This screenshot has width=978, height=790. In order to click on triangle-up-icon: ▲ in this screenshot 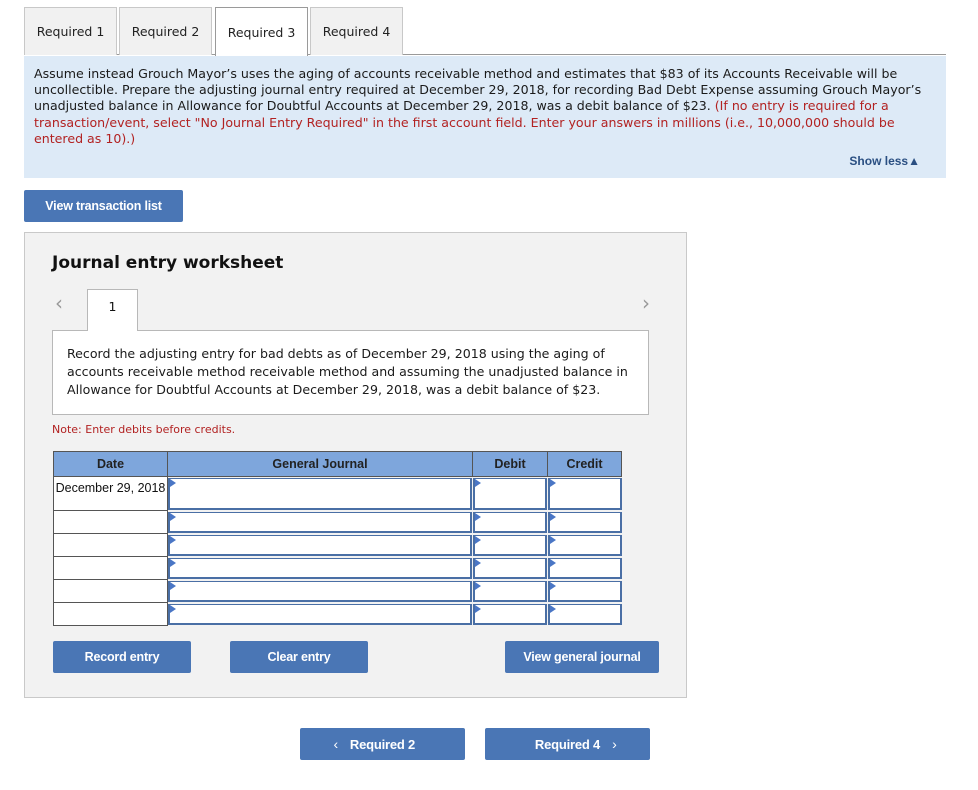, I will do `click(914, 160)`.